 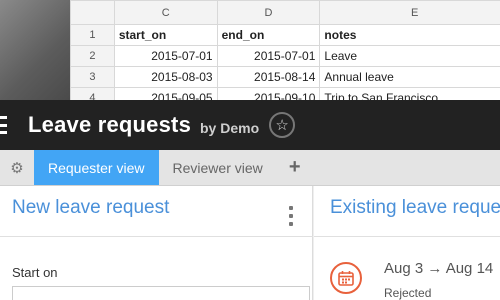 I want to click on gear-icon: ⚙, so click(x=17, y=167).